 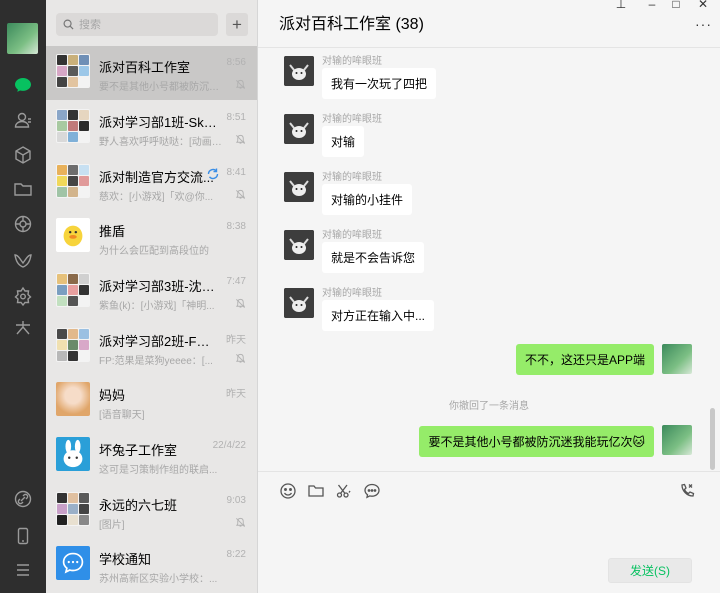 What do you see at coordinates (229, 445) in the screenshot?
I see `chat-time: 22/4/22` at bounding box center [229, 445].